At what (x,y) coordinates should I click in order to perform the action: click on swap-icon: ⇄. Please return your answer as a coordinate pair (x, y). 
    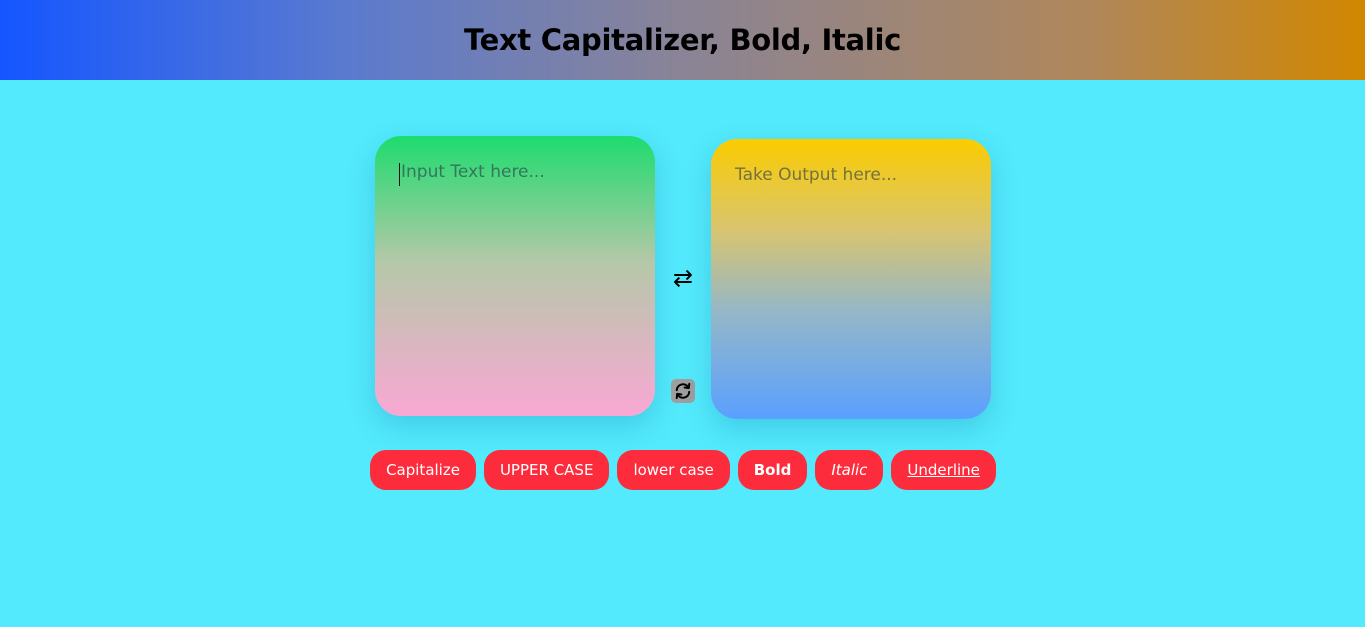
    Looking at the image, I should click on (683, 278).